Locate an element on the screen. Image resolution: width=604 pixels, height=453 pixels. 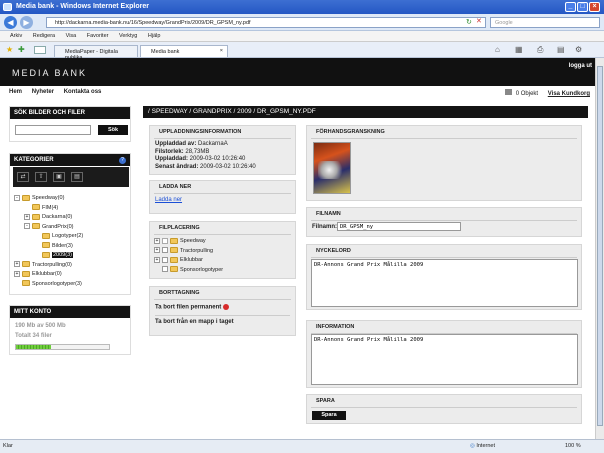
preview-thumbnail is located at coordinates (332, 168).